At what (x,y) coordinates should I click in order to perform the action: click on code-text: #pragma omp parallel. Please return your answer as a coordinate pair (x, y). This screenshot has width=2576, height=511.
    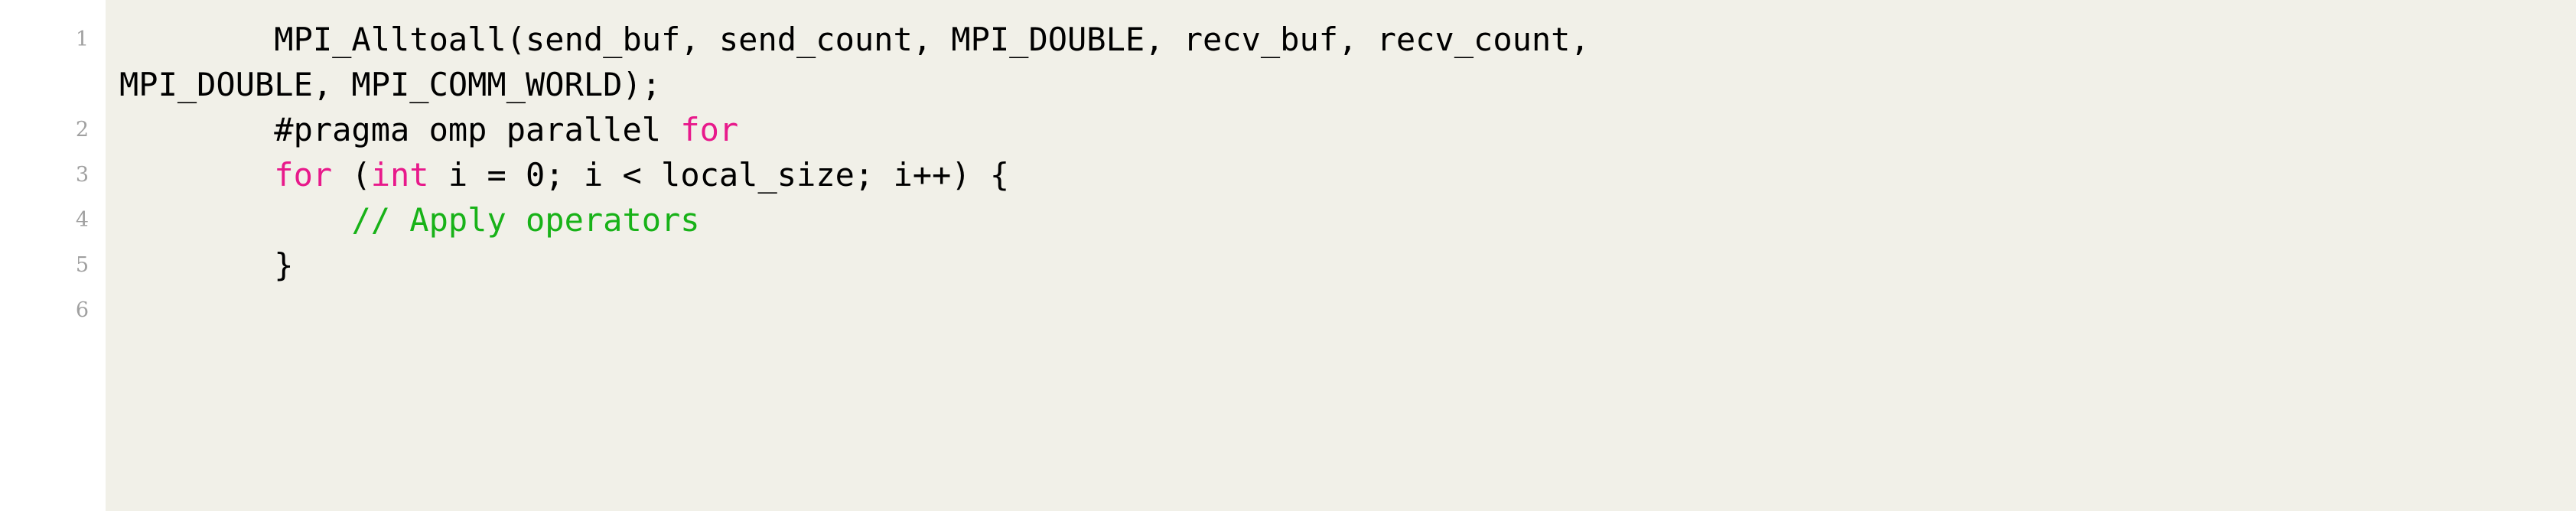
    Looking at the image, I should click on (400, 129).